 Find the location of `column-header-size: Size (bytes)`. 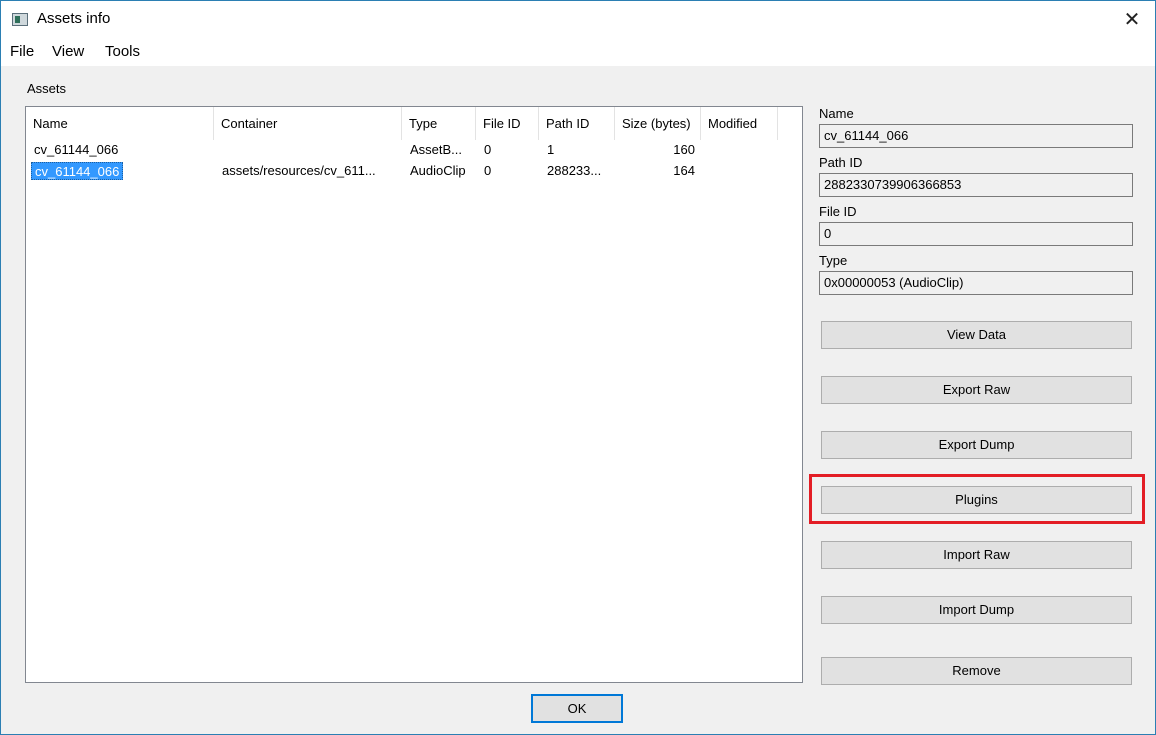

column-header-size: Size (bytes) is located at coordinates (658, 123).